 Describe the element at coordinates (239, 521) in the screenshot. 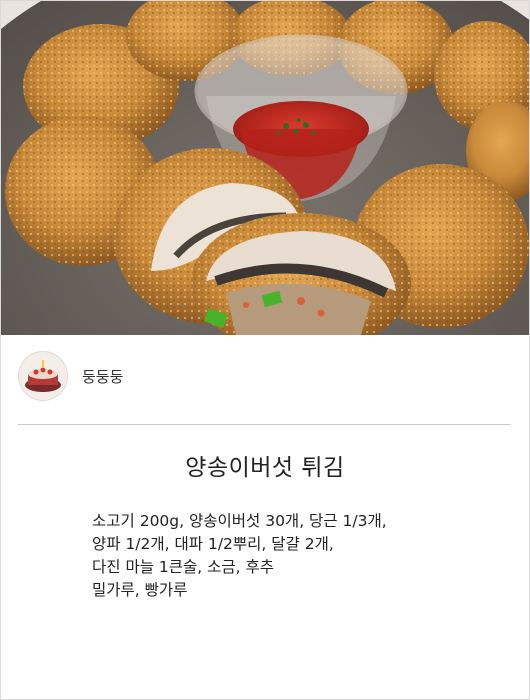

I see `ingredient-line: 소고기 200g, 양송이버섯 30개, 당근 1/3개,` at that location.